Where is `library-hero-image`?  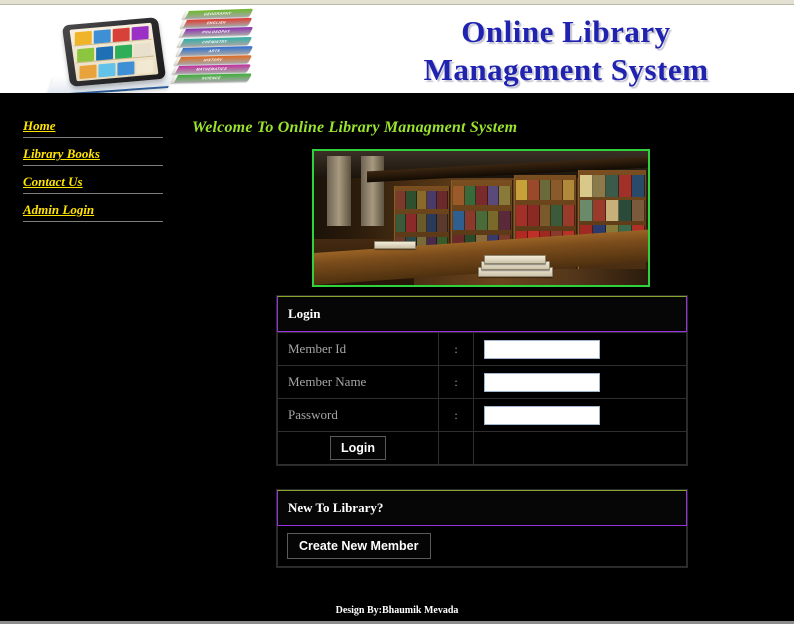 library-hero-image is located at coordinates (481, 218).